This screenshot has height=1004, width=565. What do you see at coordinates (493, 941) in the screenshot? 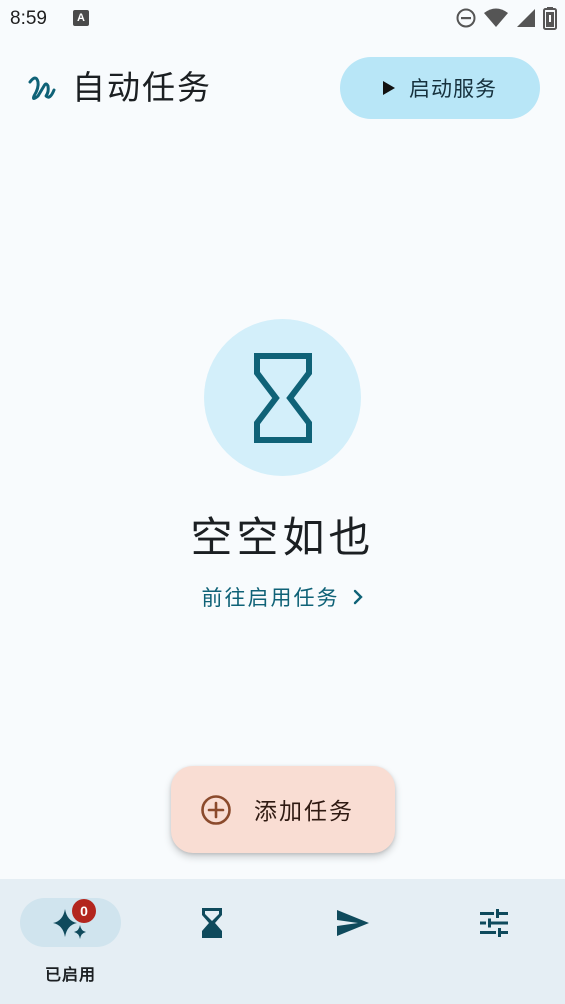
I see `nav-item-settings` at bounding box center [493, 941].